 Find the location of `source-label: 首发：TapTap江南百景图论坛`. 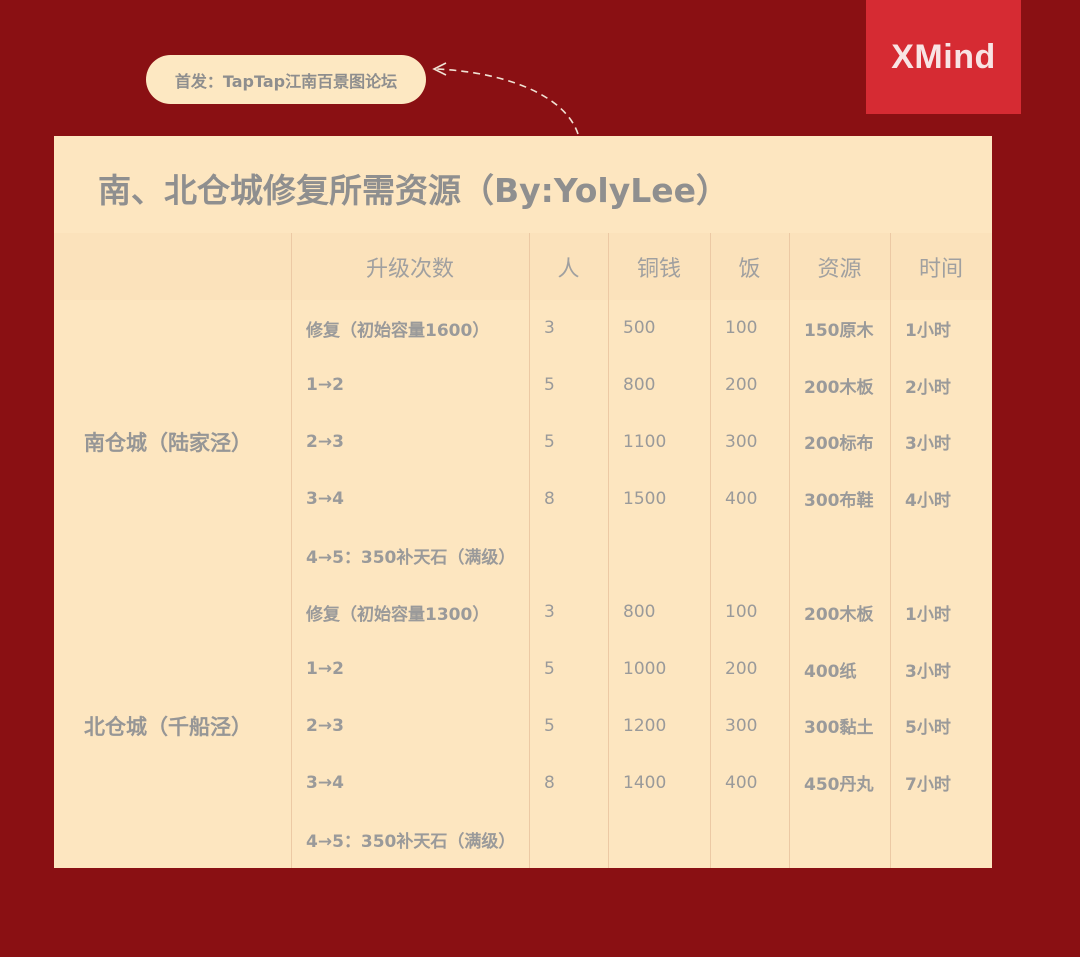

source-label: 首发：TapTap江南百景图论坛 is located at coordinates (286, 79).